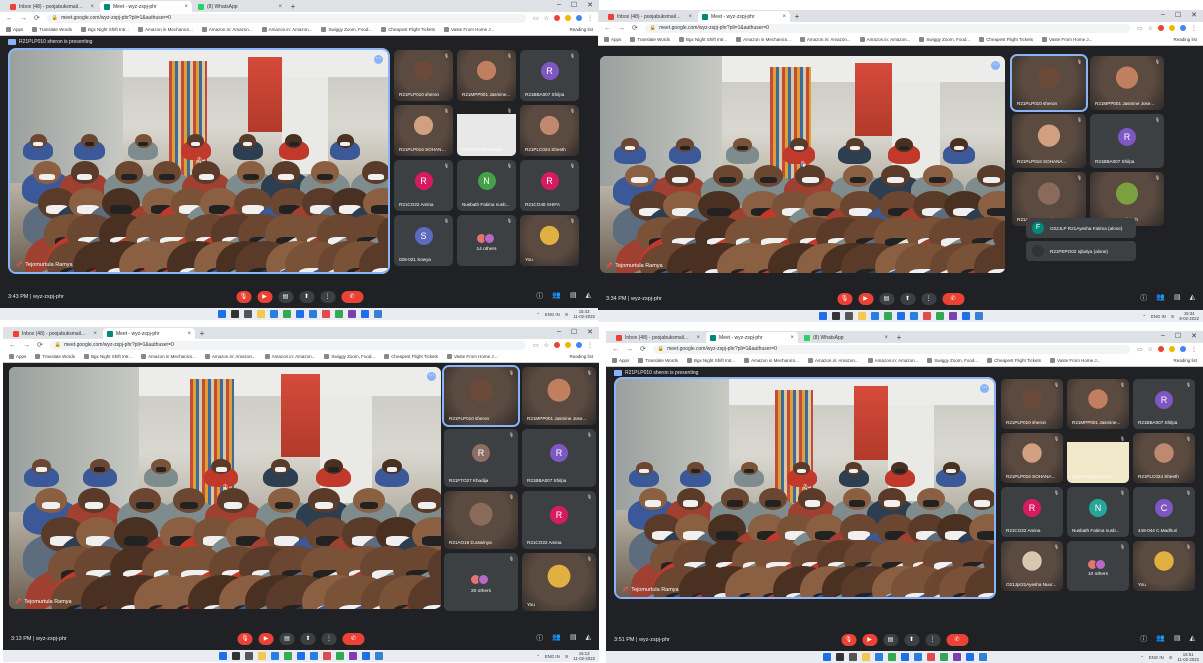 The image size is (1203, 663). I want to click on photos-icon, so click(965, 316).